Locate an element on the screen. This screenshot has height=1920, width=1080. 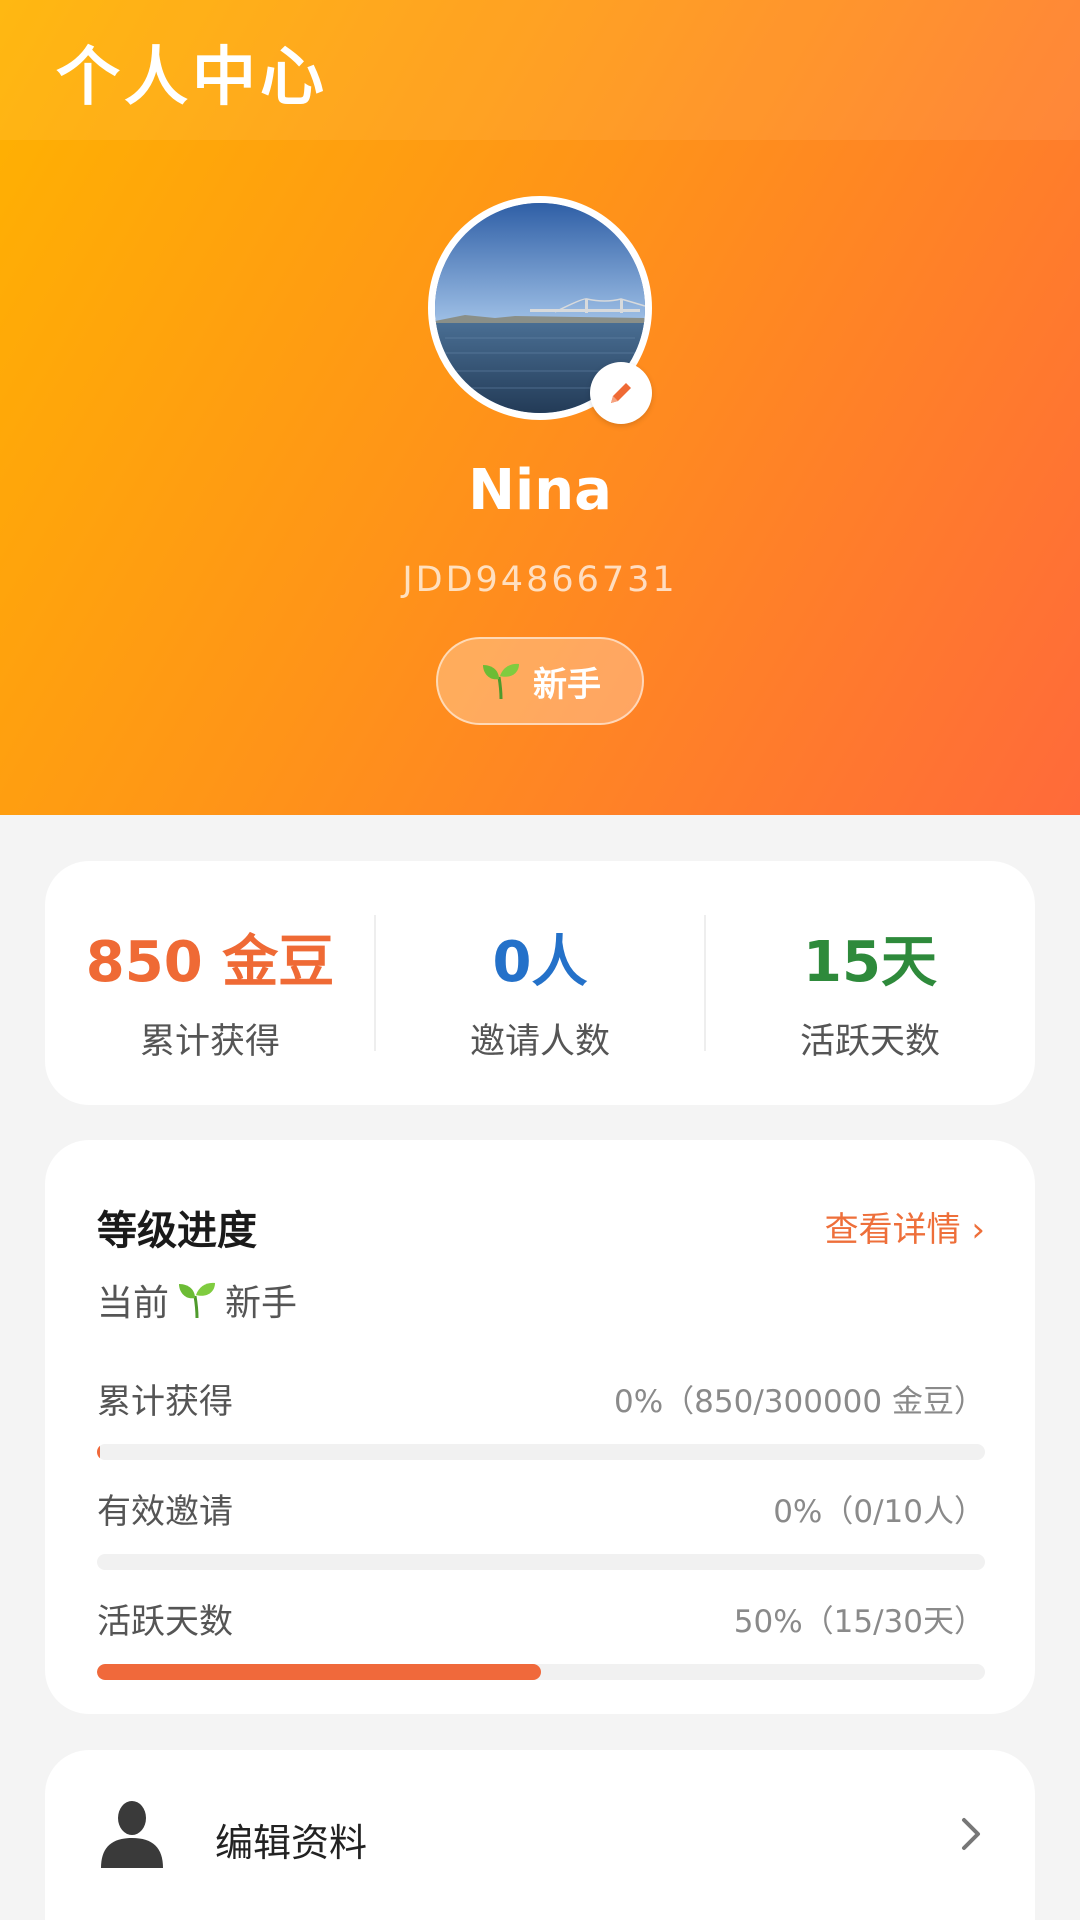
progress-label: 有效邀请 is located at coordinates (165, 1512).